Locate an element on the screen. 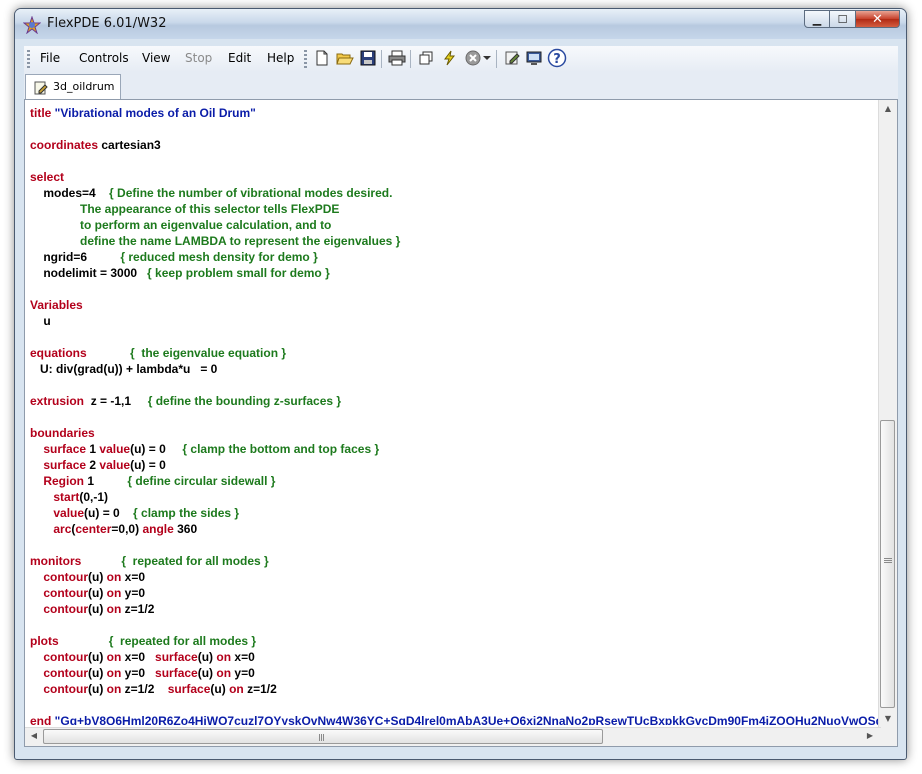  code-line: contour(u) on y=0 surface(u) on y=0 is located at coordinates (454, 673).